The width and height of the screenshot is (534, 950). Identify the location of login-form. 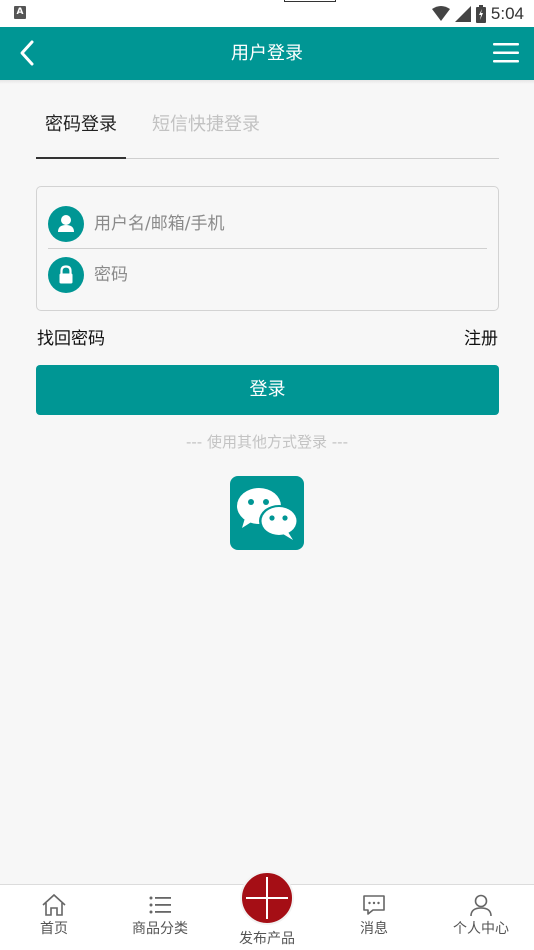
(267, 248).